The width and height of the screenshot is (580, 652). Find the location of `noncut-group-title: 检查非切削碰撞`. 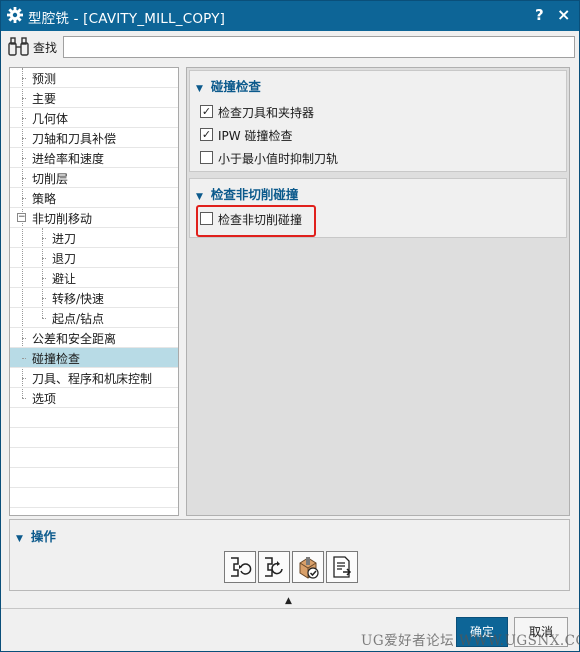

noncut-group-title: 检查非切削碰撞 is located at coordinates (254, 194).